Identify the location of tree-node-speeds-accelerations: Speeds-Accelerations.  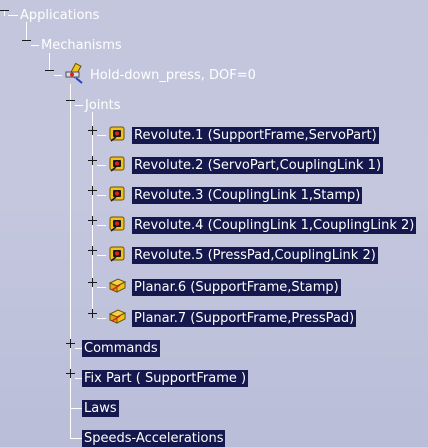
(154, 438).